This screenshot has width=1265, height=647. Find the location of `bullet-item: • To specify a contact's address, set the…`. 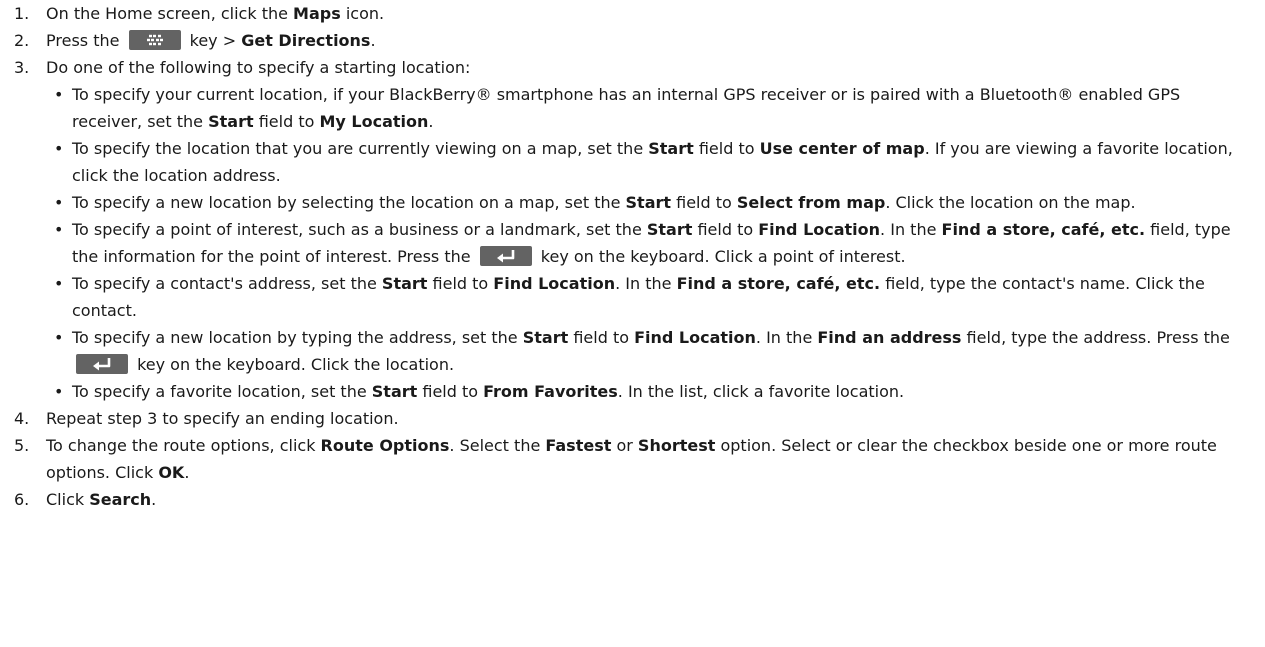

bullet-item: • To specify a contact's address, set the… is located at coordinates (649, 297).